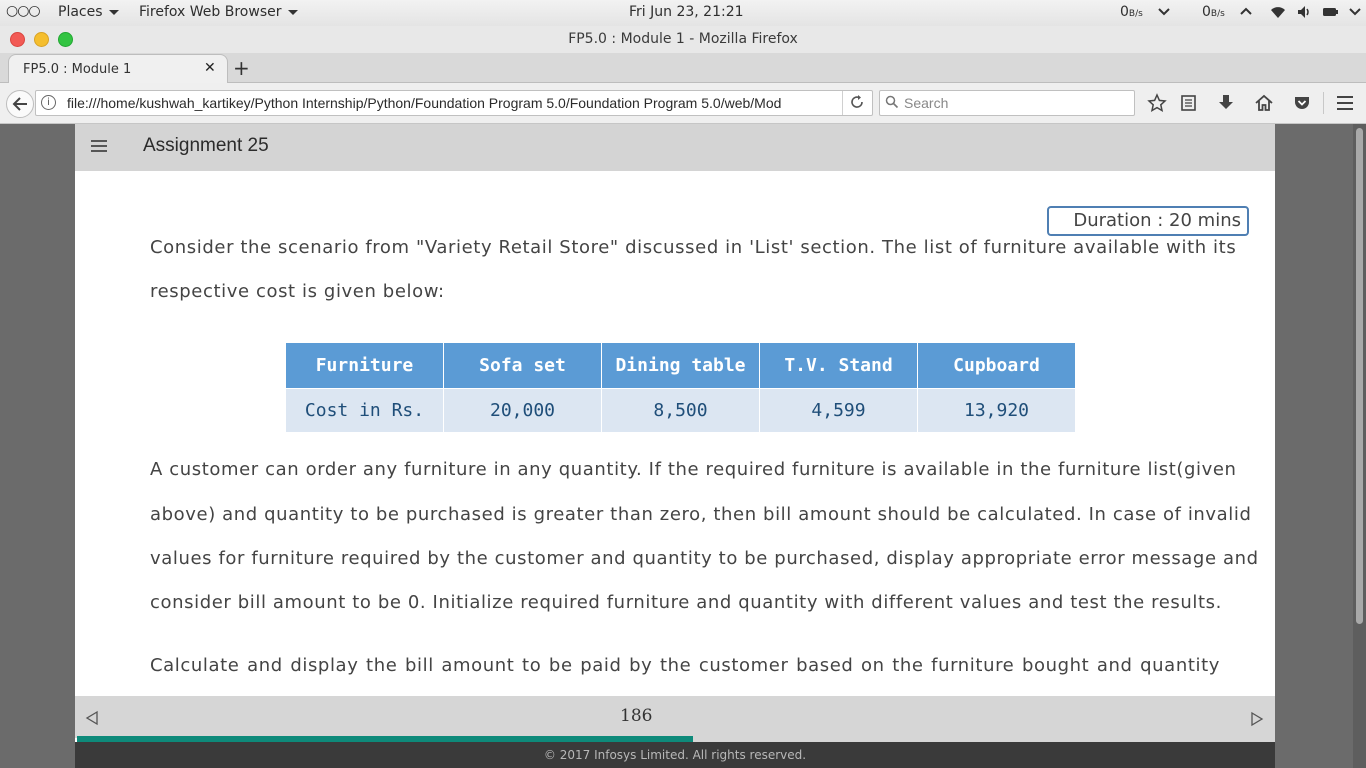  I want to click on table-cell: Cost in Rs., so click(364, 410).